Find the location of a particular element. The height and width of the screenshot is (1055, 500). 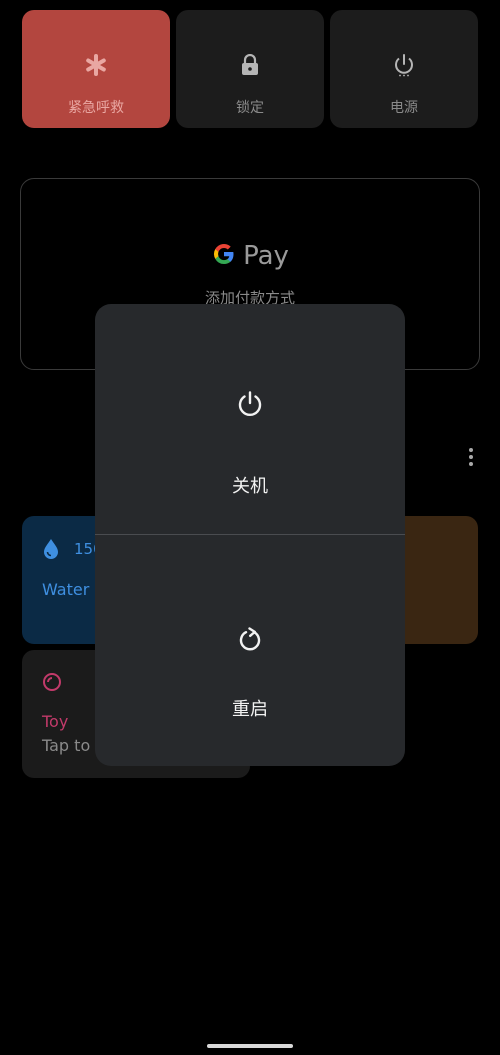

lock-icon is located at coordinates (250, 65).